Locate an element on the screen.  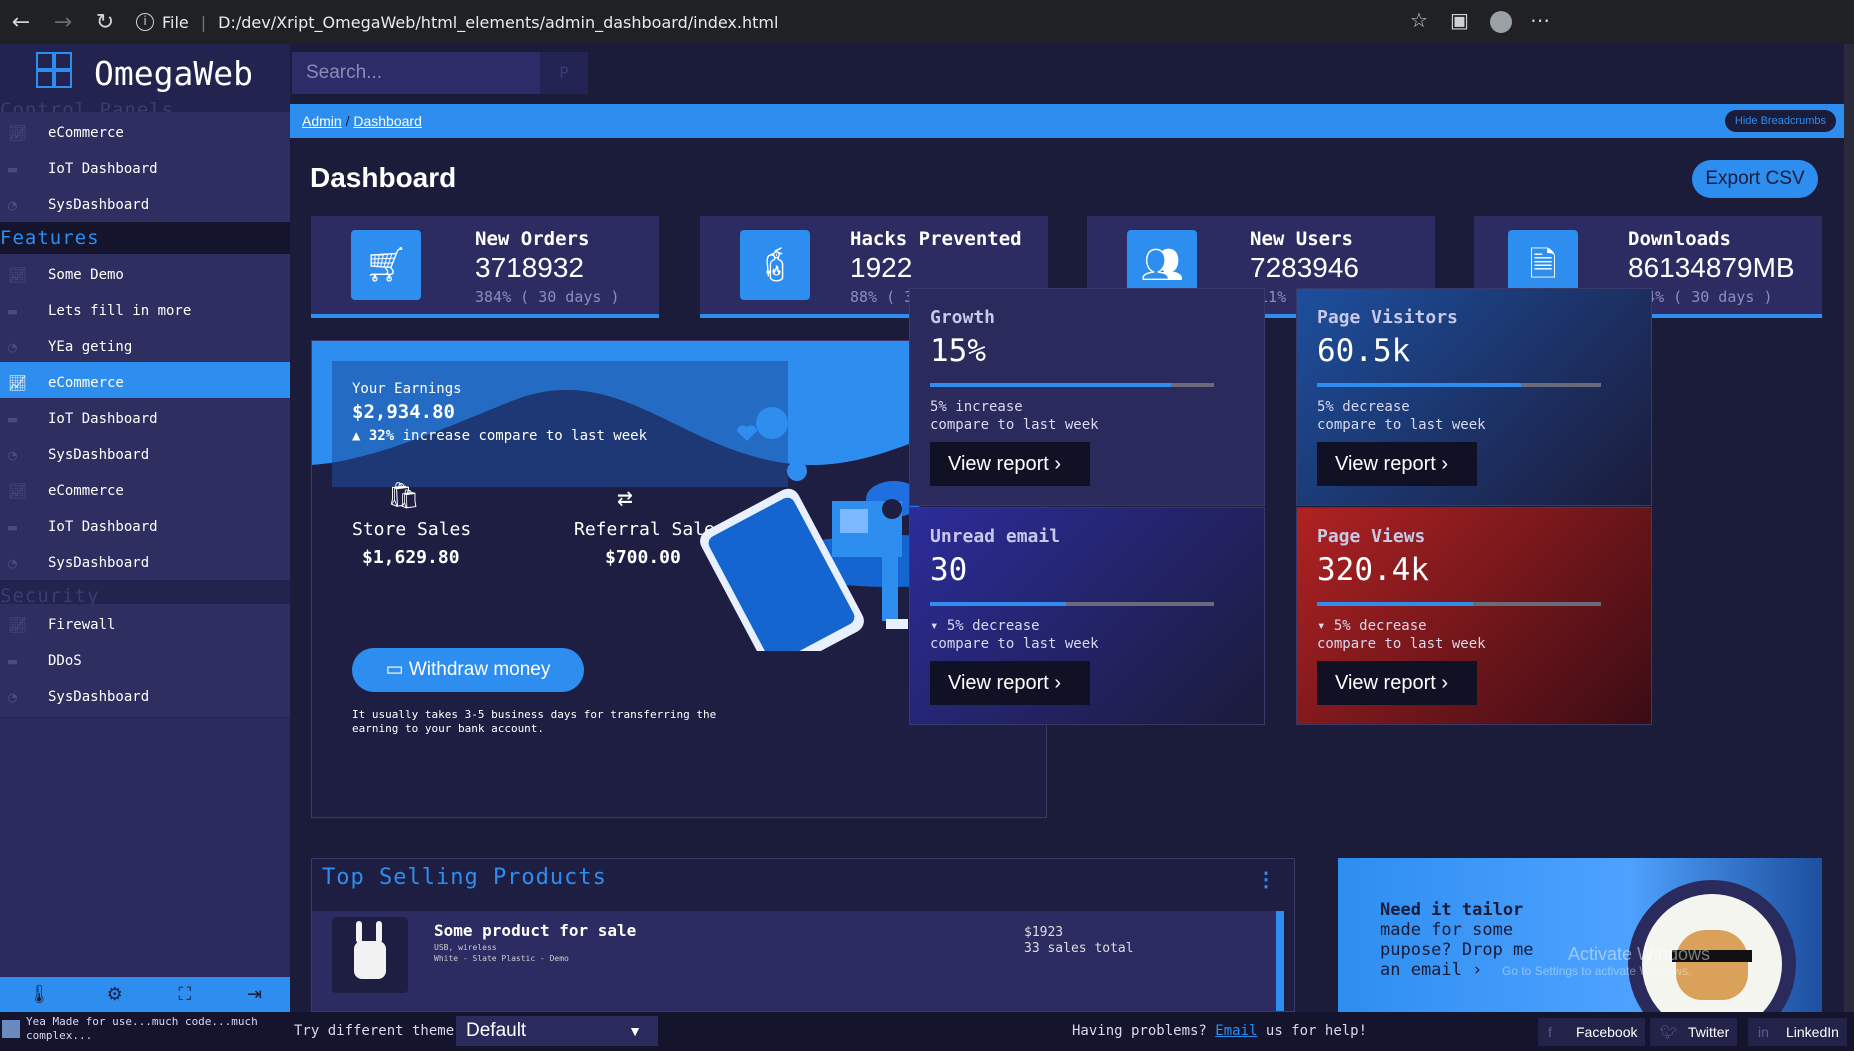
windows-watermark-sub: Go to Settings to activate Windows. is located at coordinates (1597, 971).